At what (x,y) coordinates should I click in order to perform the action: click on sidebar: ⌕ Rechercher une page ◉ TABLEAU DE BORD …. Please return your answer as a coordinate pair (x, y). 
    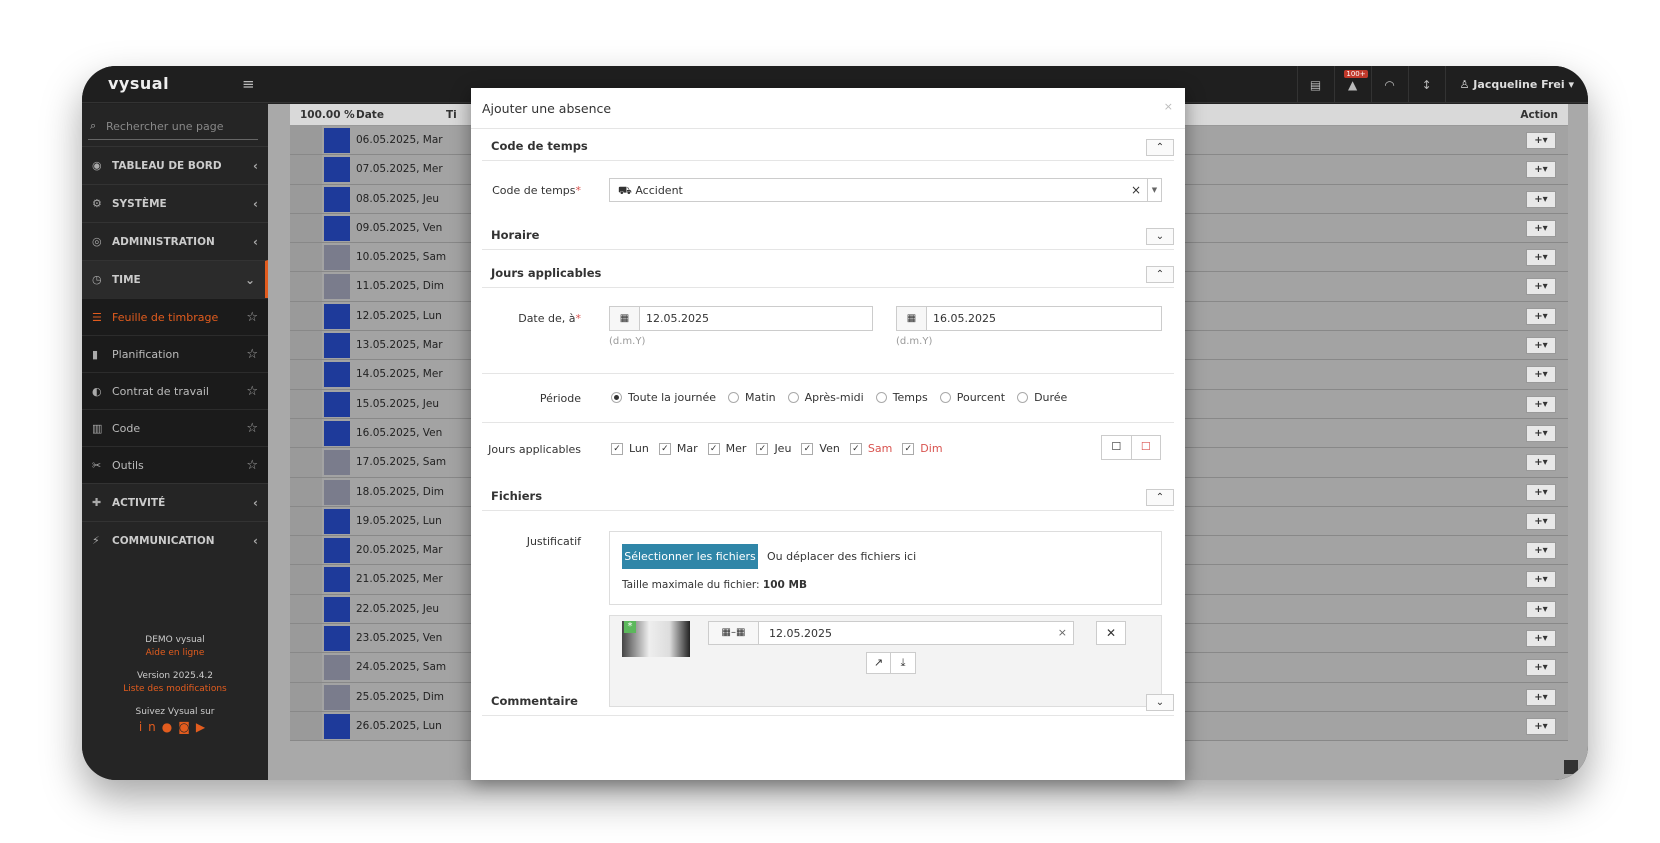
    Looking at the image, I should click on (175, 442).